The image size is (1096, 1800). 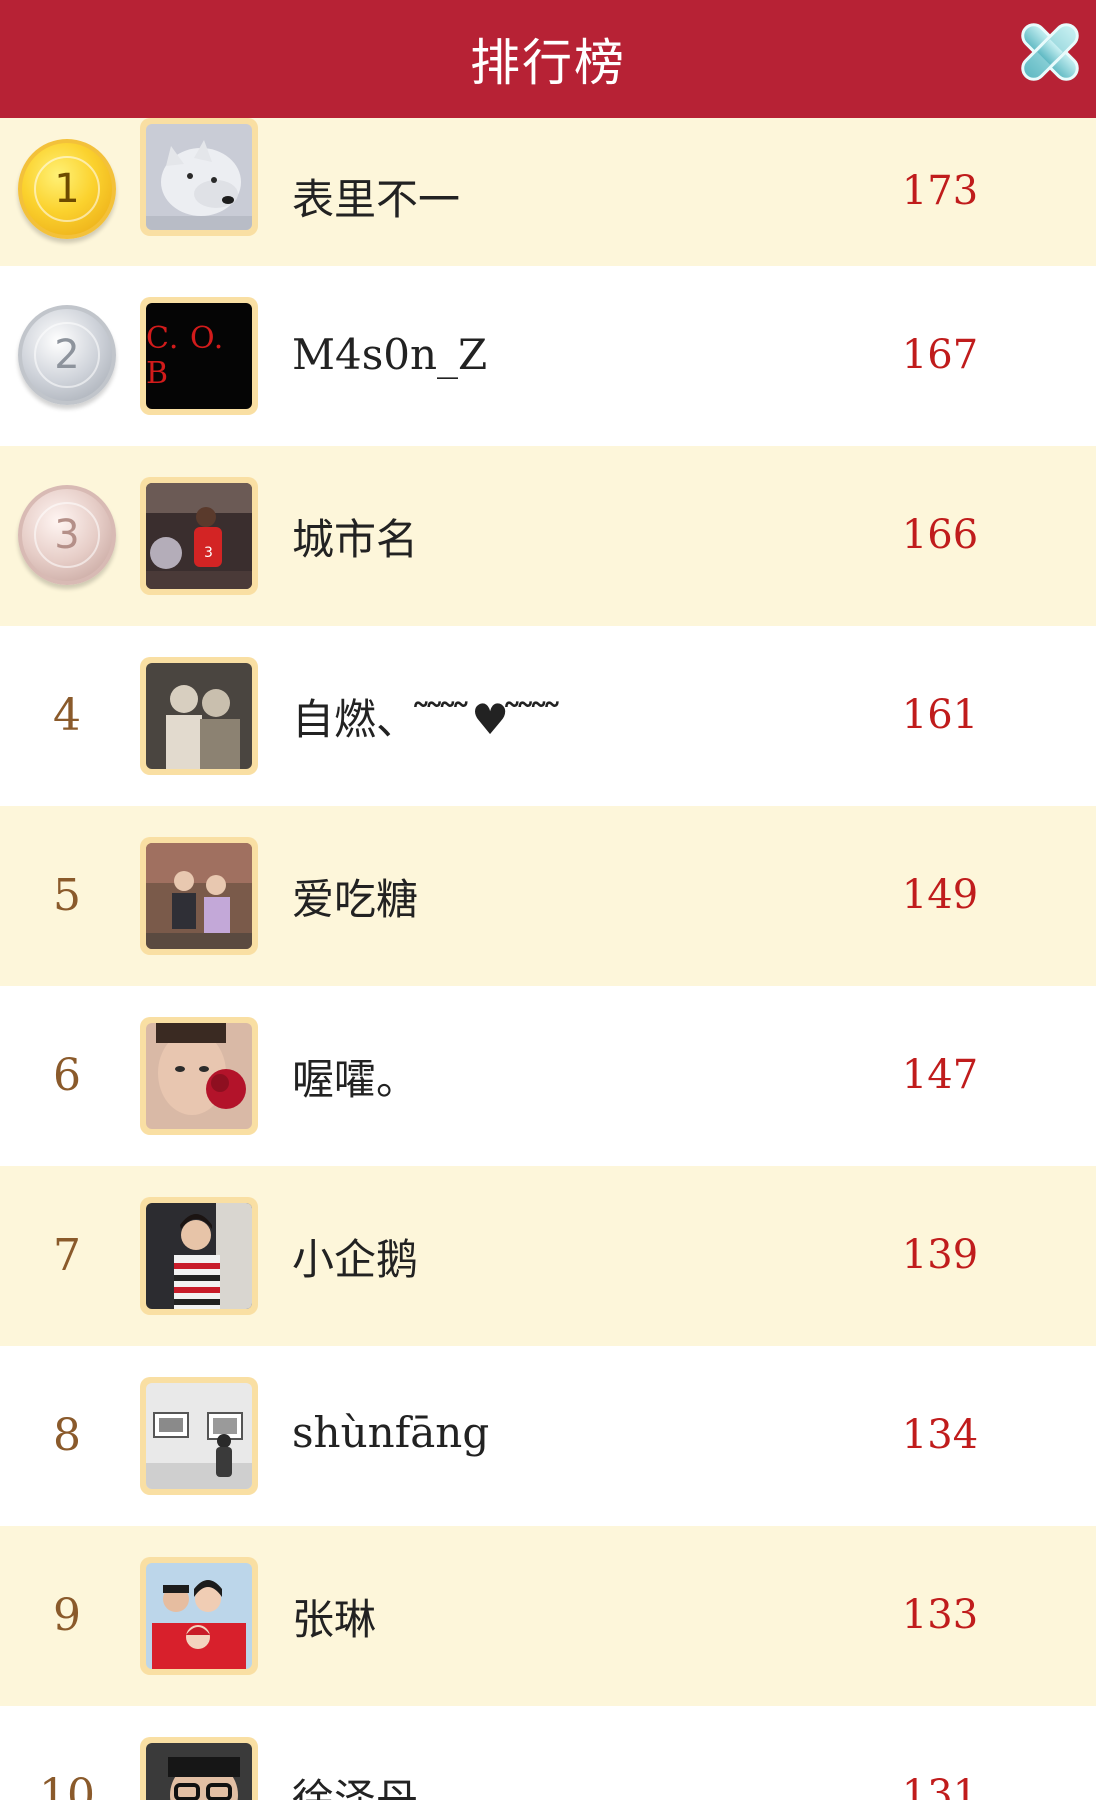 I want to click on list-item: 4 自燃、 ̃ ̃ ̃ ̃♥ ̃ ̃ ̃ ̃ 161, so click(x=548, y=716).